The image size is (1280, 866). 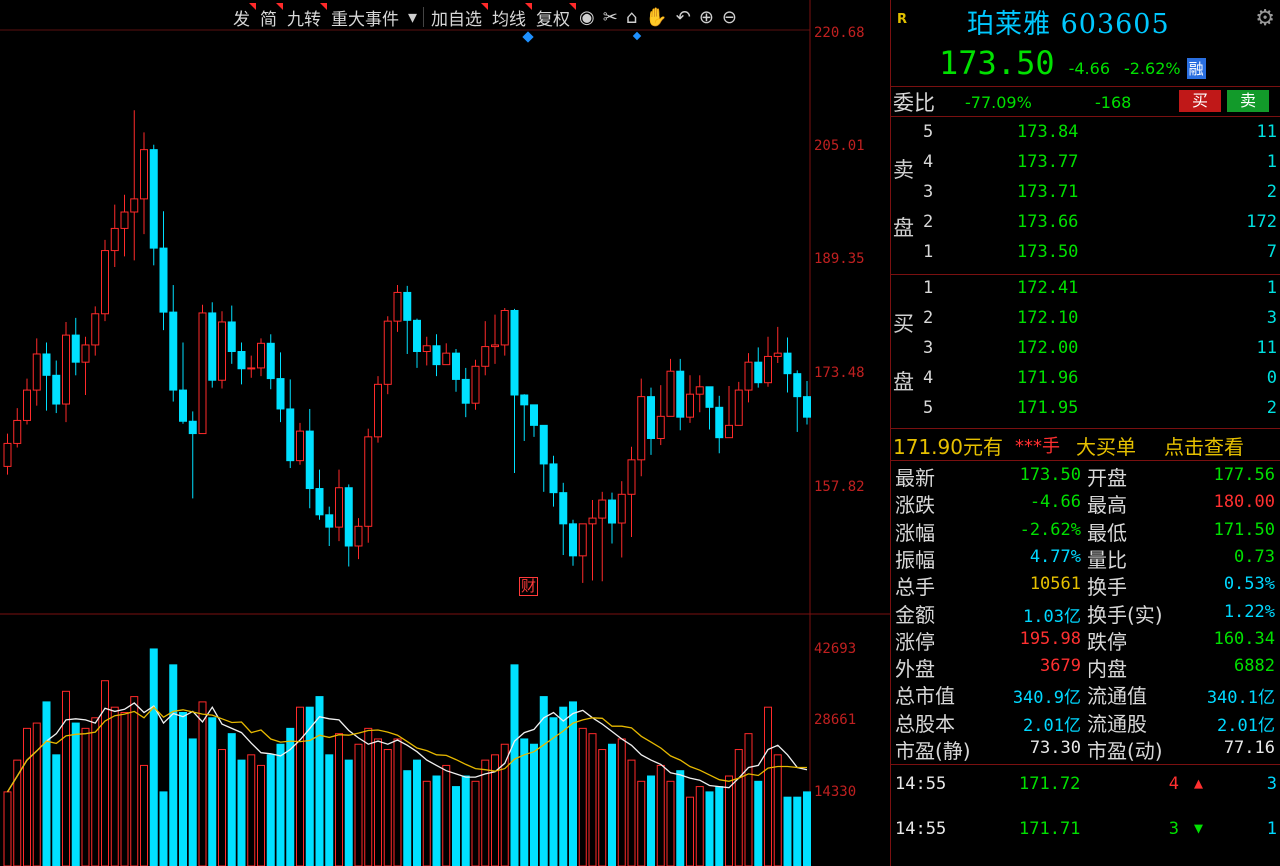 I want to click on toolbar-separator, so click(x=424, y=17).